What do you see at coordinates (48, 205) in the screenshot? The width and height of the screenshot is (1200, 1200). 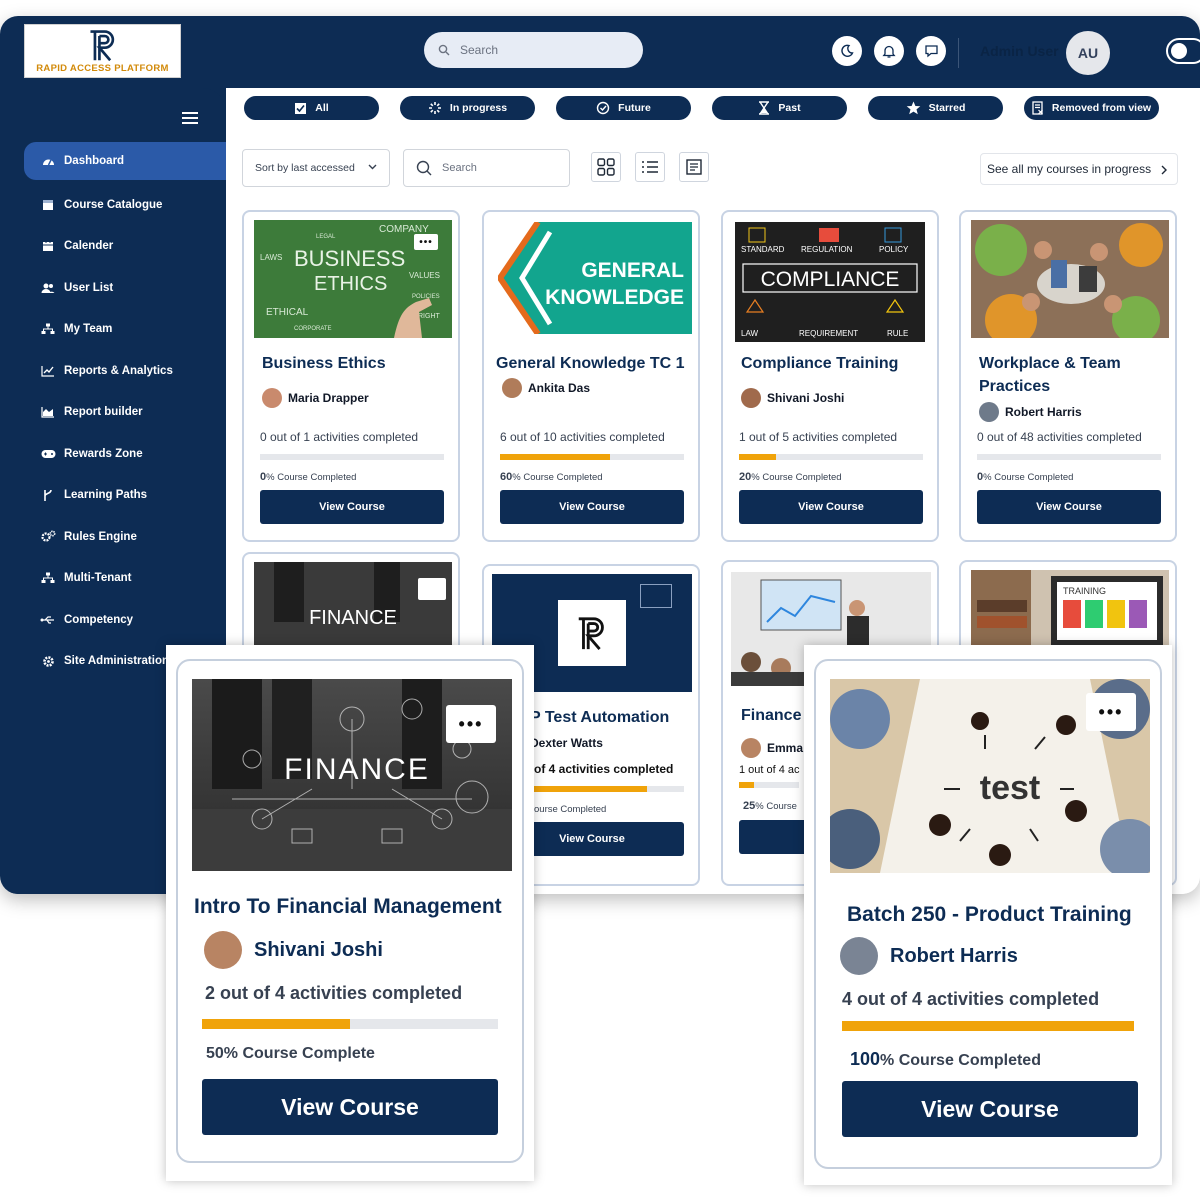 I see `catalogue-icon` at bounding box center [48, 205].